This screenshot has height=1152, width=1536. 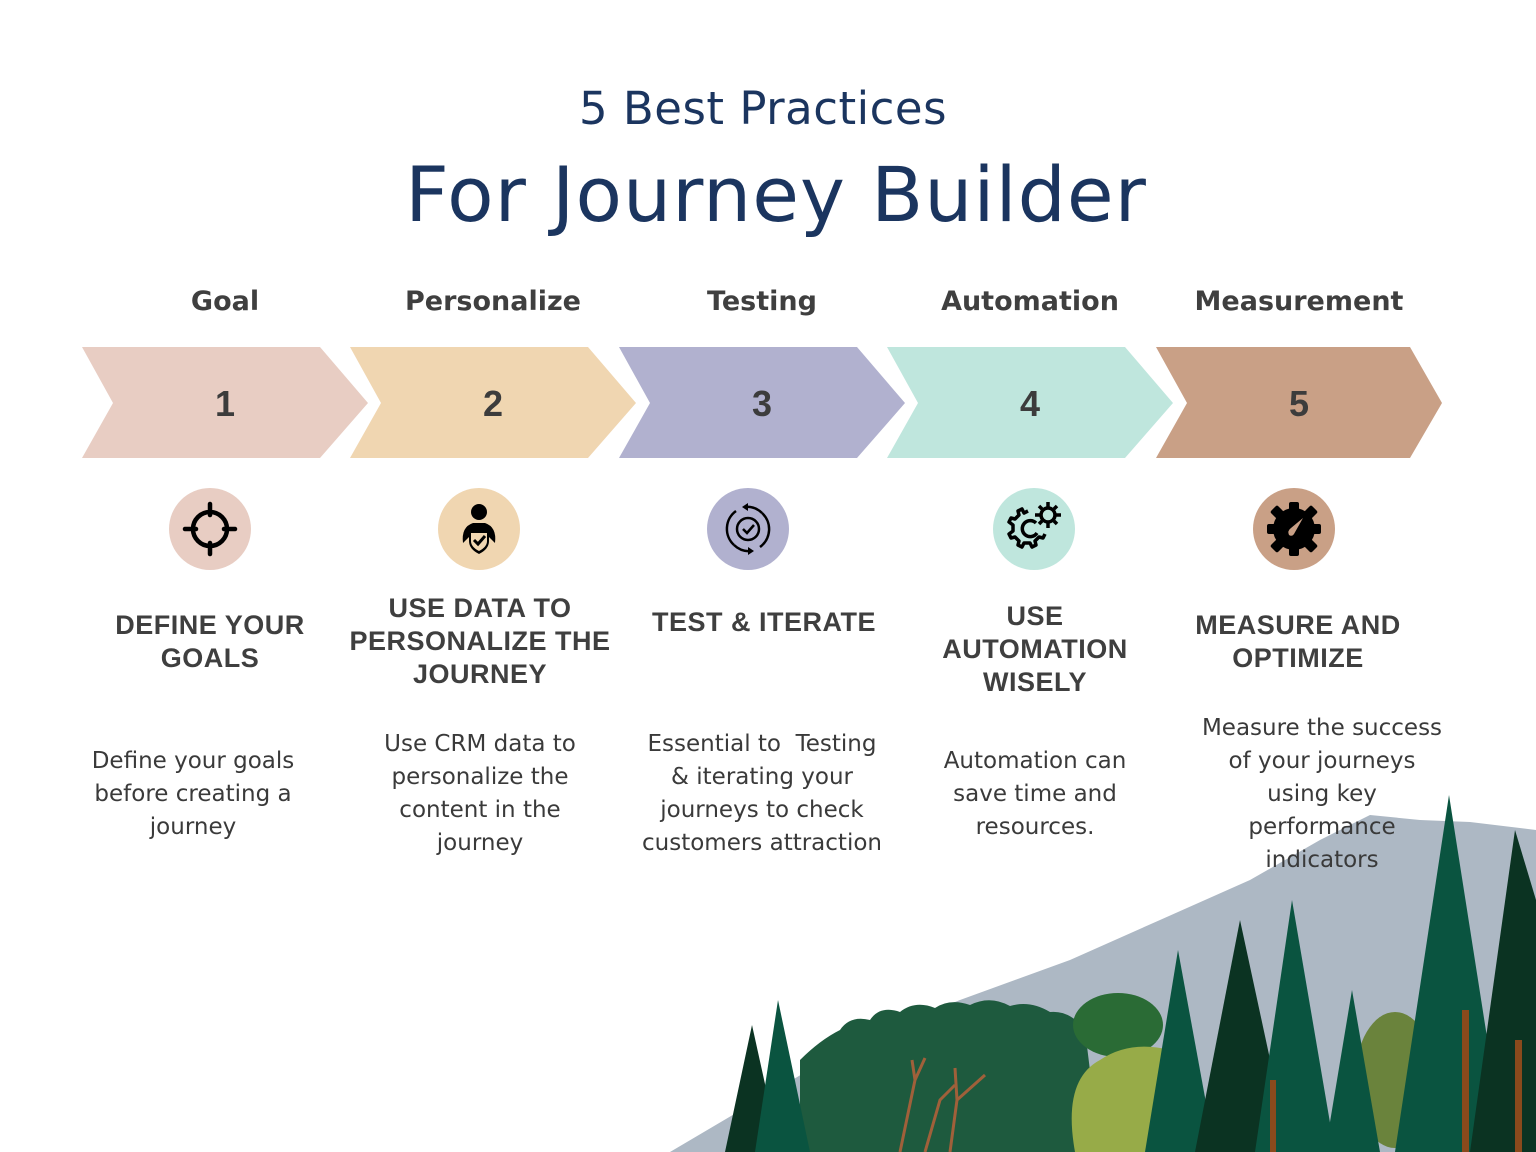 What do you see at coordinates (193, 761) in the screenshot?
I see `description-line: Define your goals` at bounding box center [193, 761].